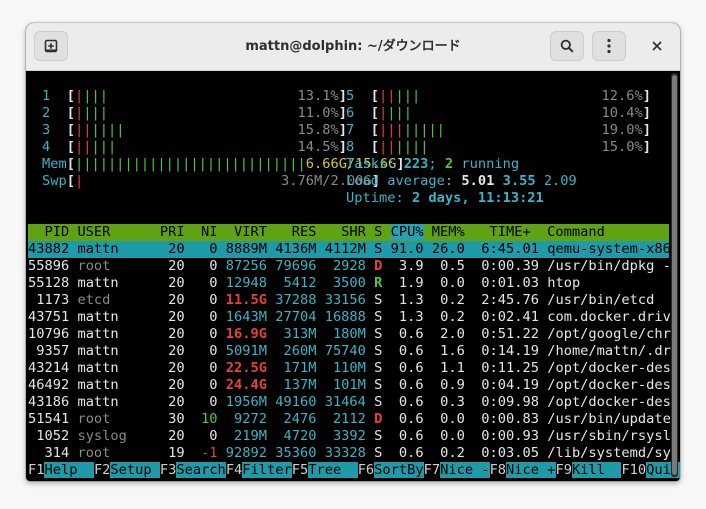  I want to click on fkey-f5: F5Tree, so click(325, 470).